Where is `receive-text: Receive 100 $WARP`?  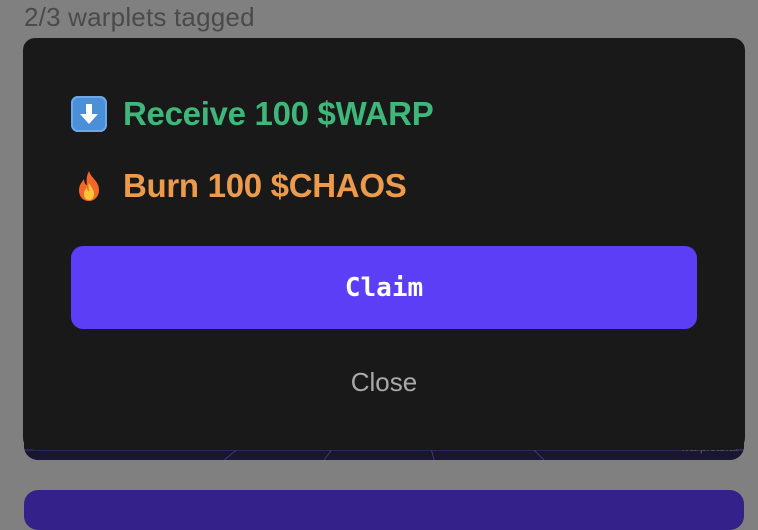
receive-text: Receive 100 $WARP is located at coordinates (278, 113).